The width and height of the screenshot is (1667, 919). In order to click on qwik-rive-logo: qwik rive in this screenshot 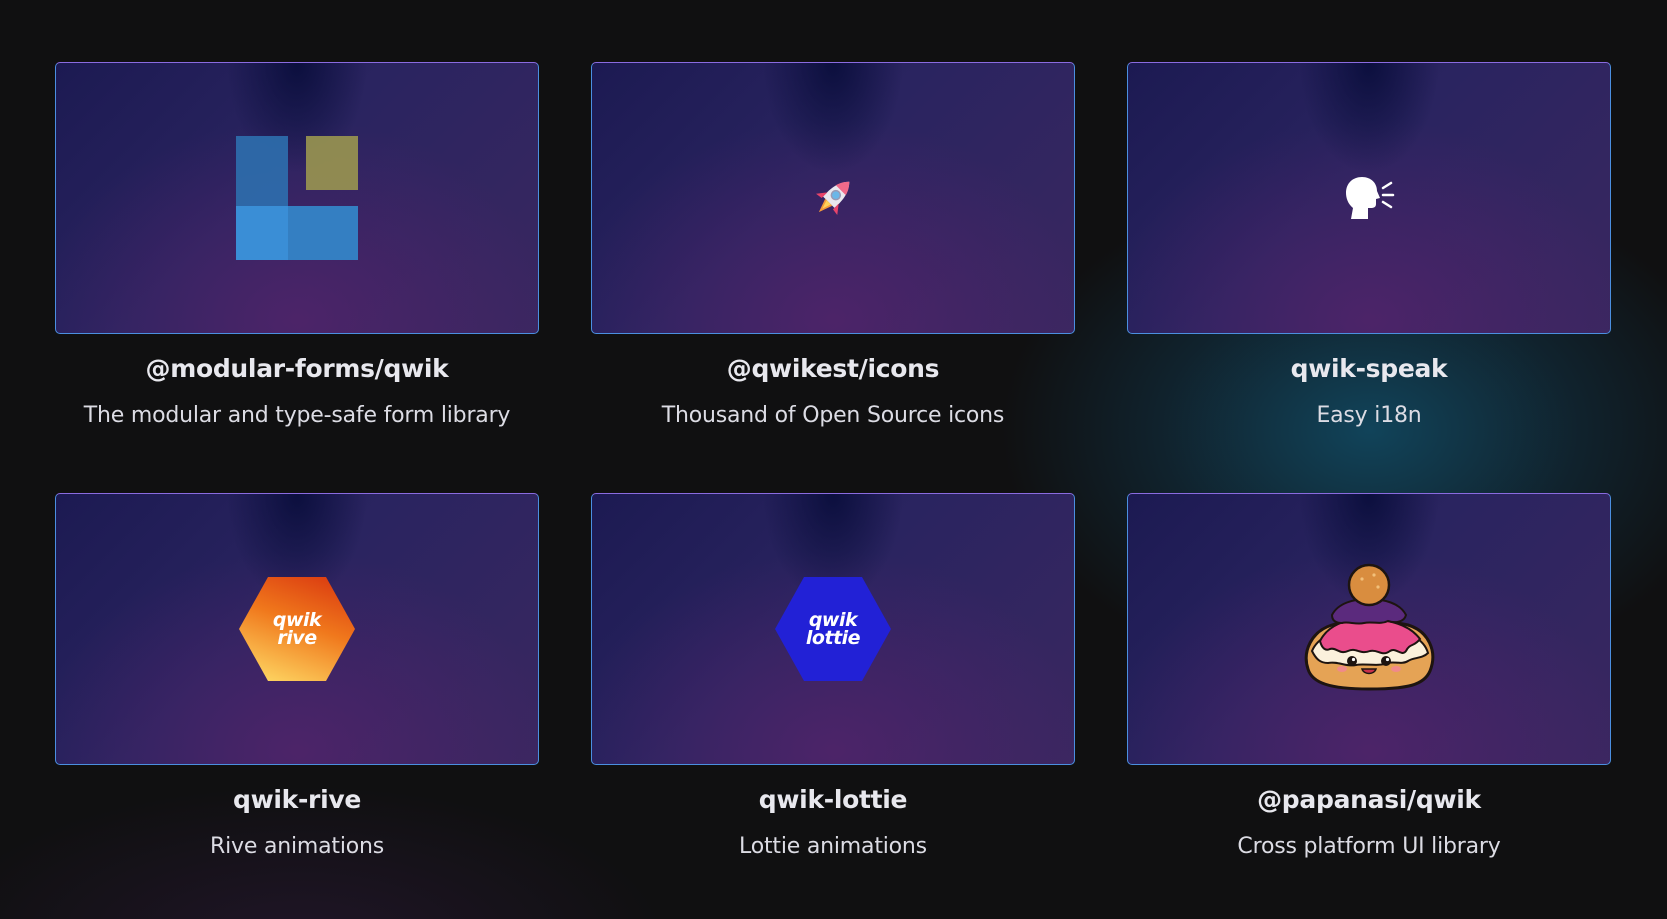, I will do `click(297, 629)`.